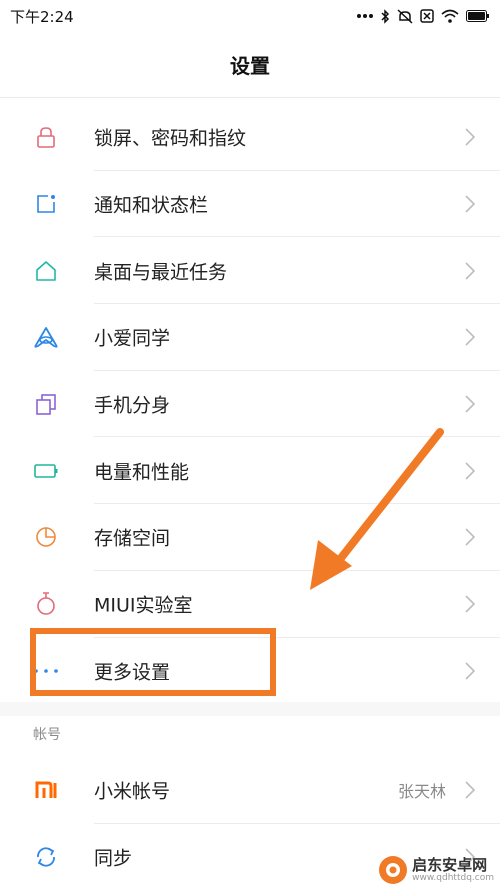 This screenshot has width=500, height=890. Describe the element at coordinates (250, 604) in the screenshot. I see `settings-item-miui-lab: MIUI实验室` at that location.